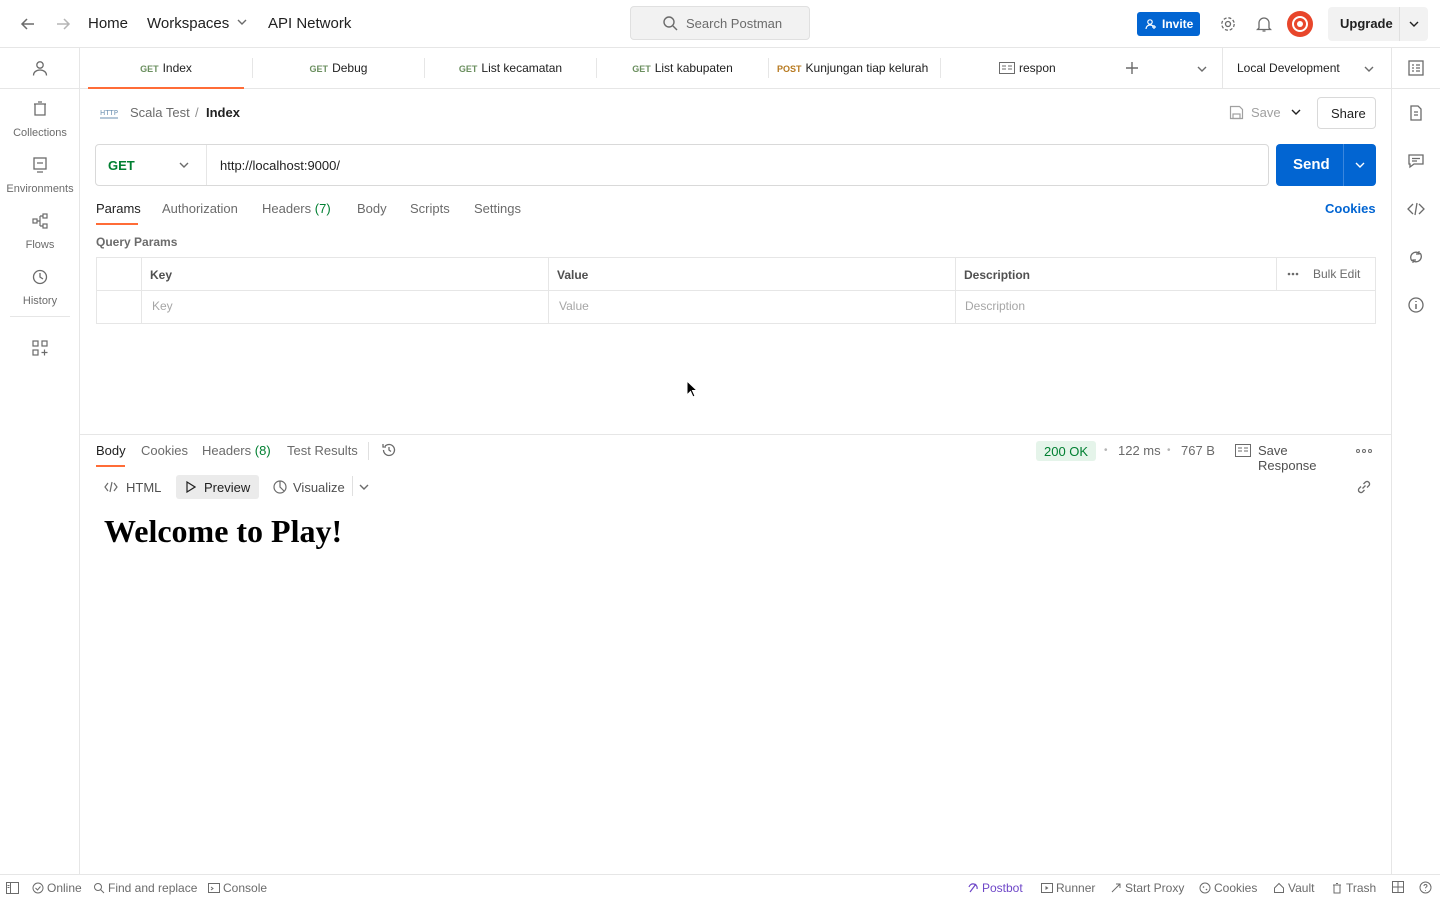 This screenshot has width=1440, height=900. What do you see at coordinates (1139, 450) in the screenshot?
I see `response-time: 122 ms` at bounding box center [1139, 450].